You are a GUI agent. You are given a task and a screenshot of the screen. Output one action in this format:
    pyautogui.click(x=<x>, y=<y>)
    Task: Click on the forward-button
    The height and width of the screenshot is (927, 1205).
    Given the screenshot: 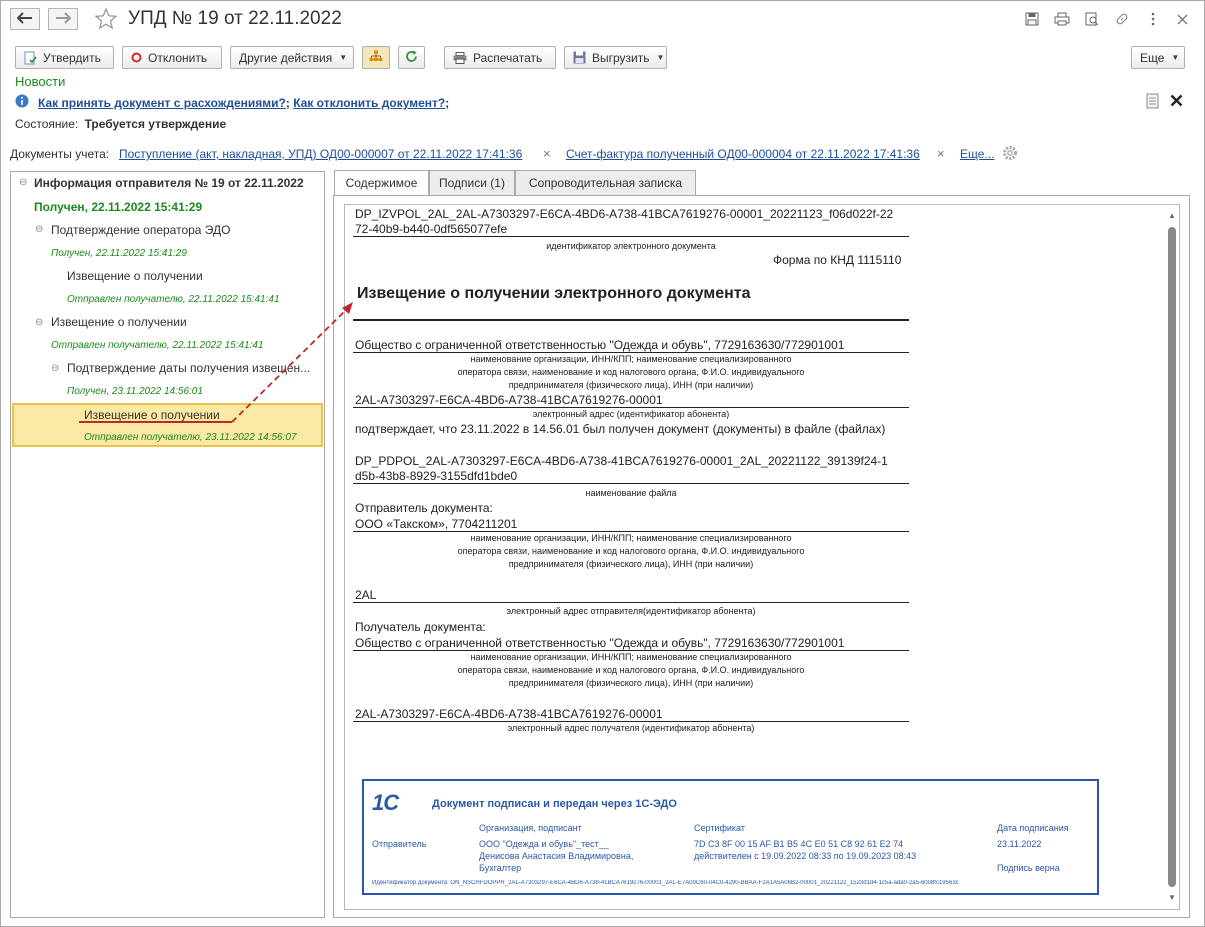 What is the action you would take?
    pyautogui.click(x=63, y=19)
    